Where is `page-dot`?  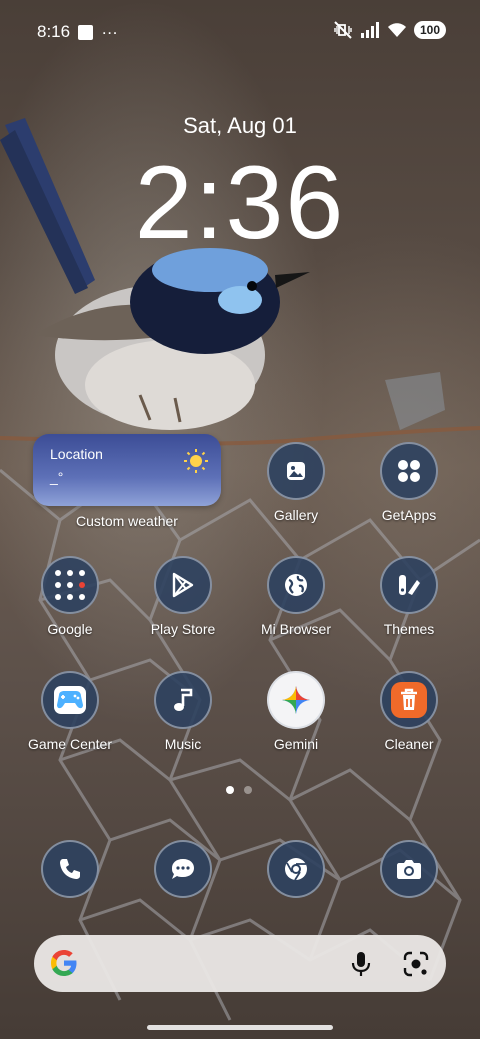
page-dot is located at coordinates (248, 790).